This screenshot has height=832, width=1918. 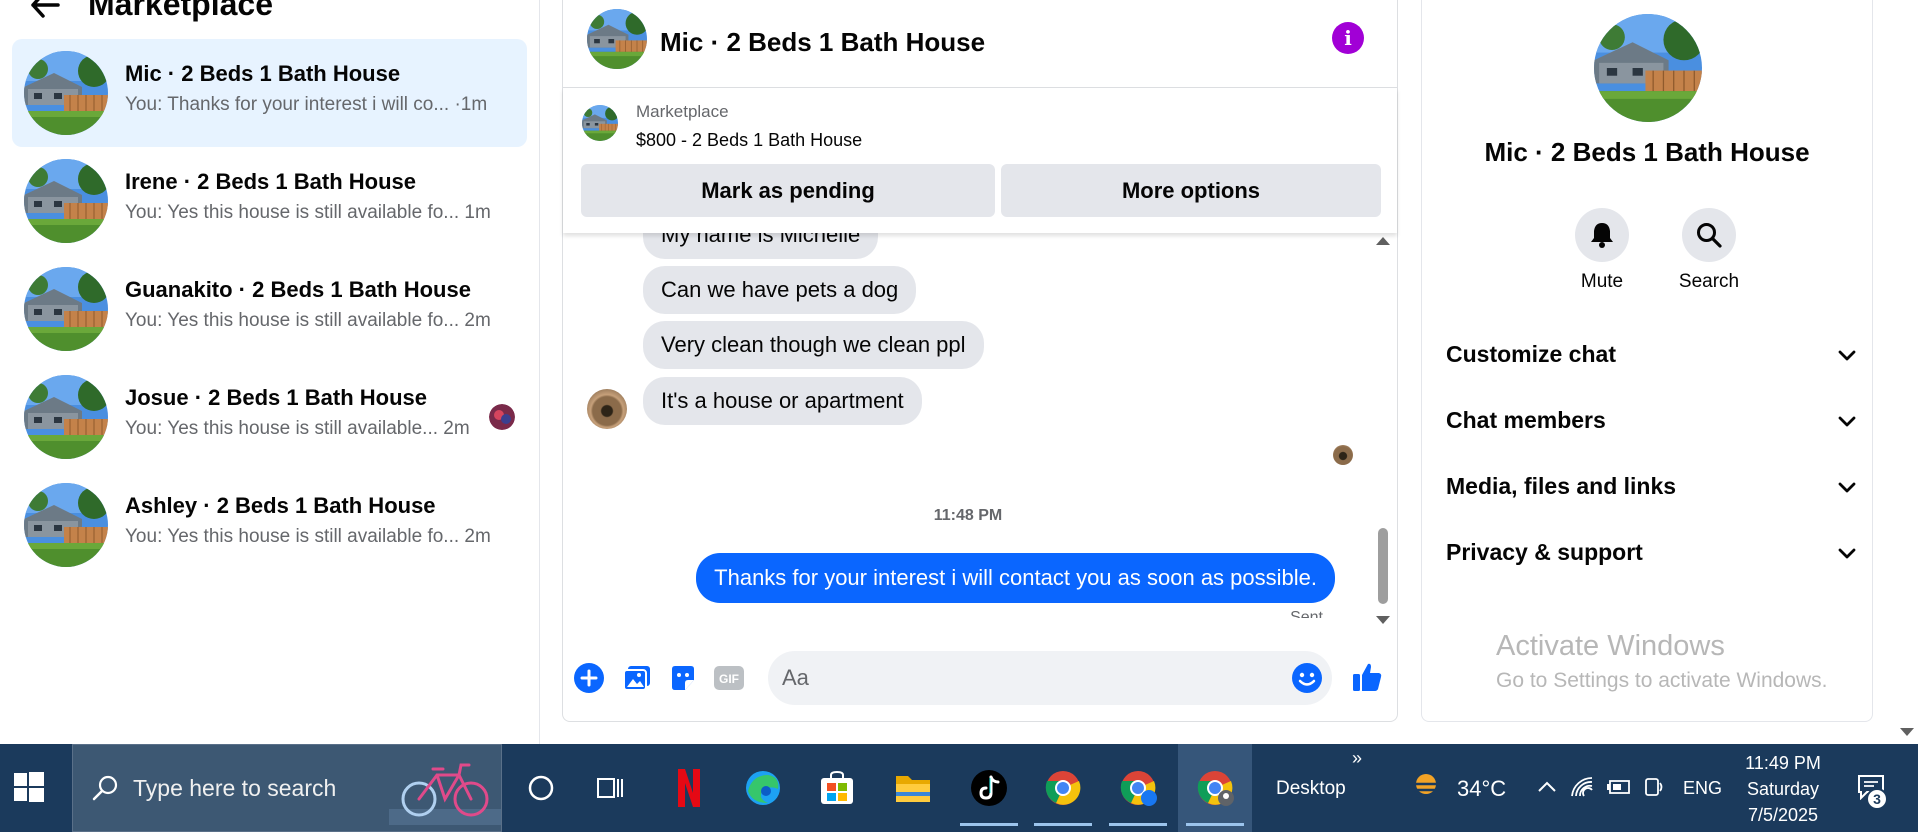 I want to click on message-bubble-incoming: It's a house or apartment, so click(x=782, y=401).